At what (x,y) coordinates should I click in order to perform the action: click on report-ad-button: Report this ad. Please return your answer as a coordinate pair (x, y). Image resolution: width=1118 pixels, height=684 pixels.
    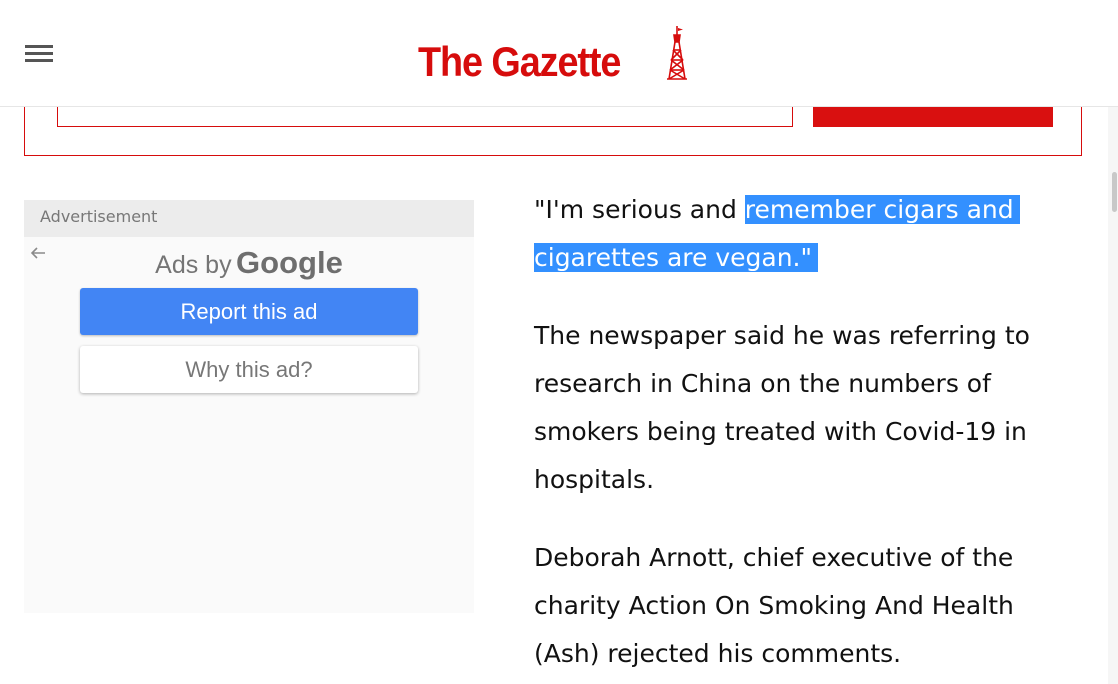
    Looking at the image, I should click on (249, 311).